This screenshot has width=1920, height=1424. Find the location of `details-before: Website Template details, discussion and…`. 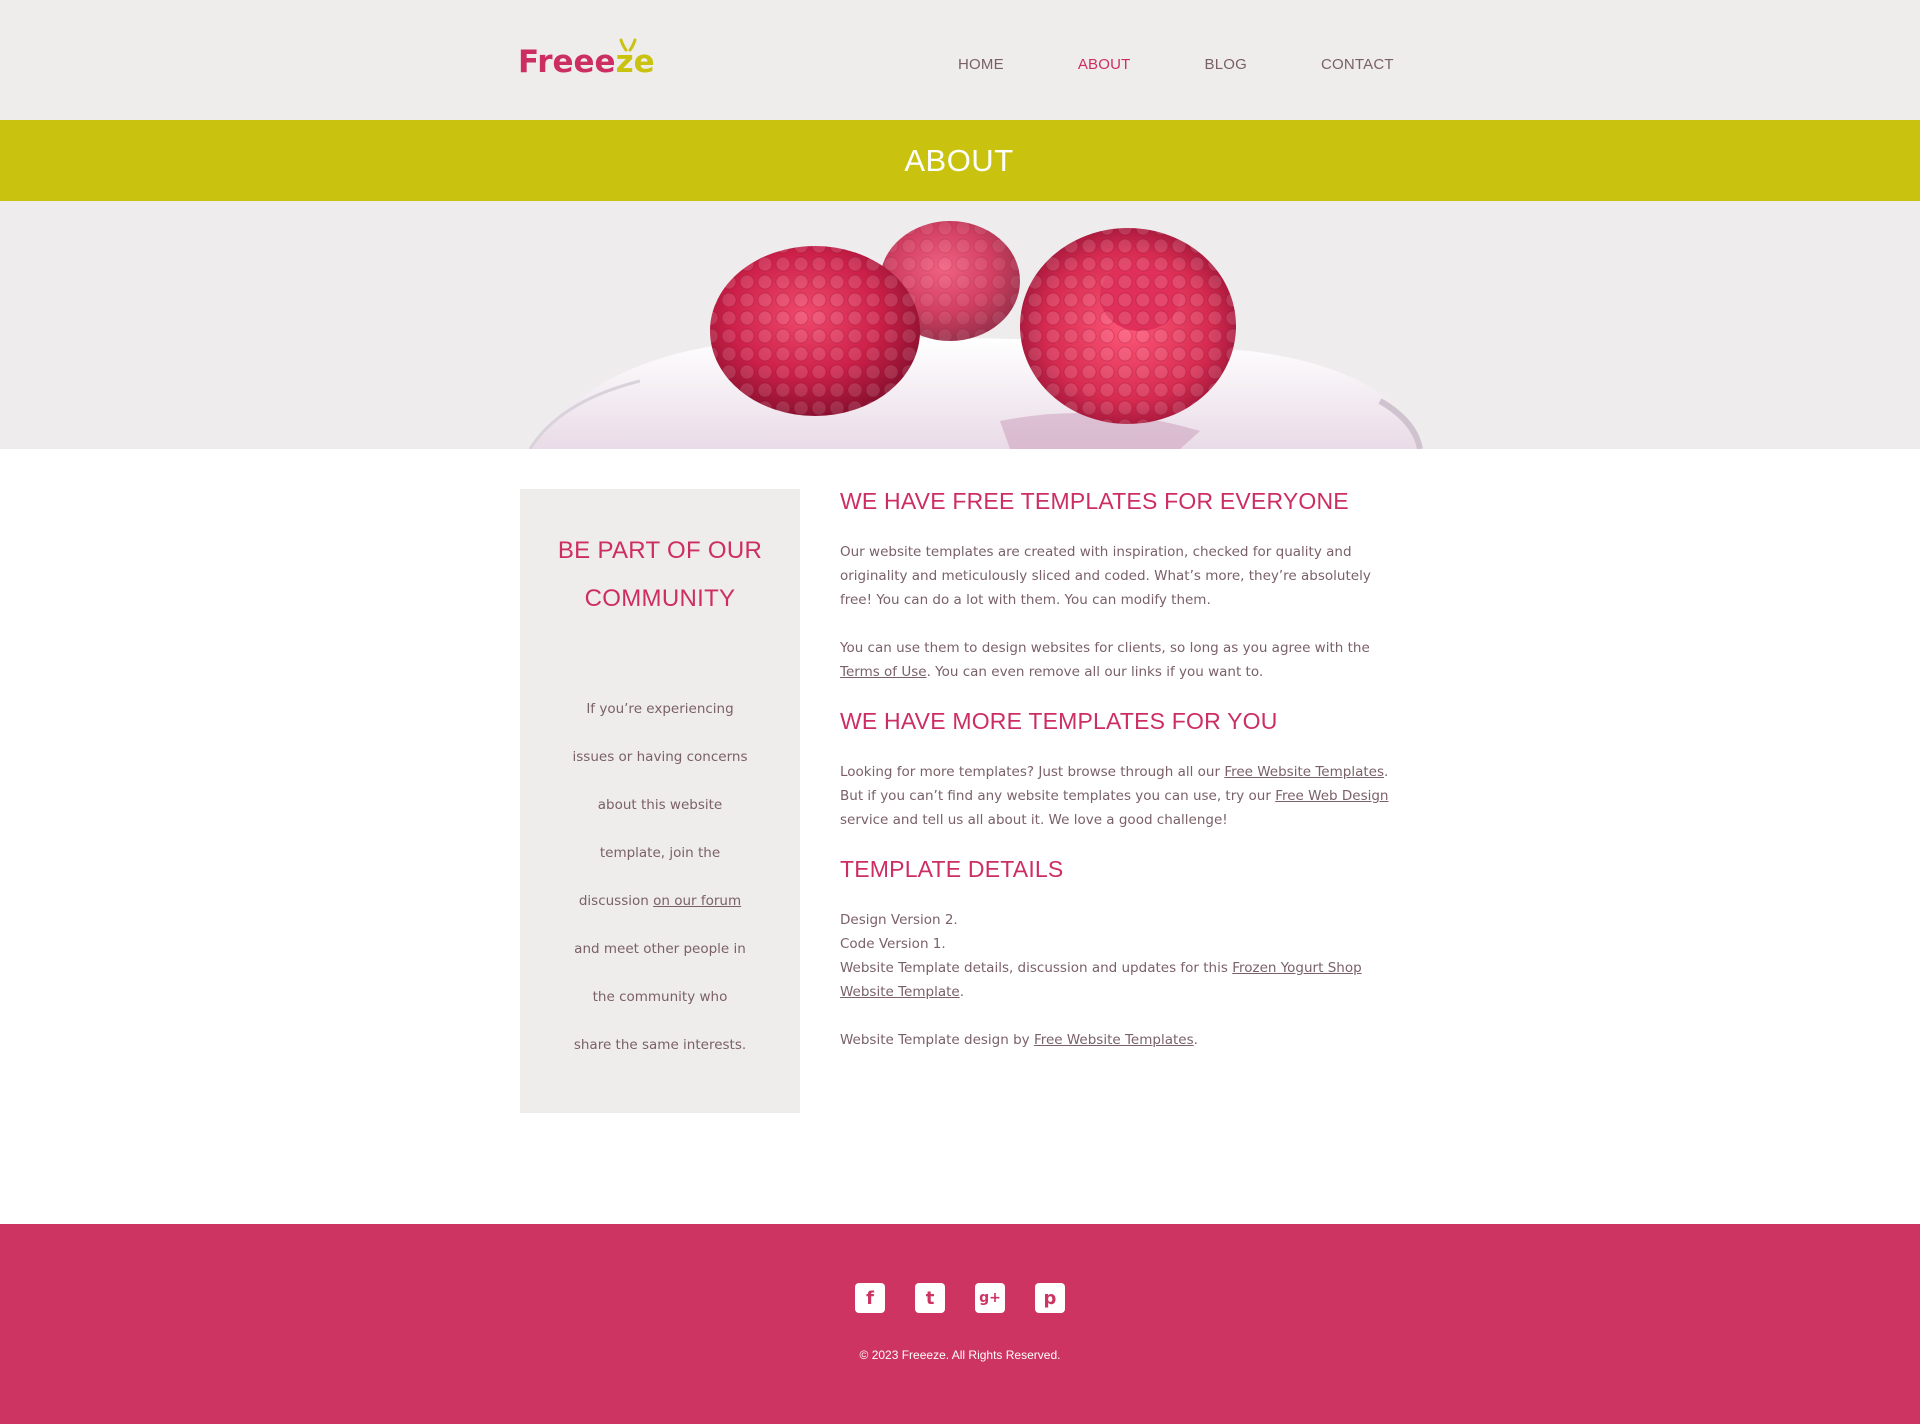

details-before: Website Template details, discussion and… is located at coordinates (1036, 968).